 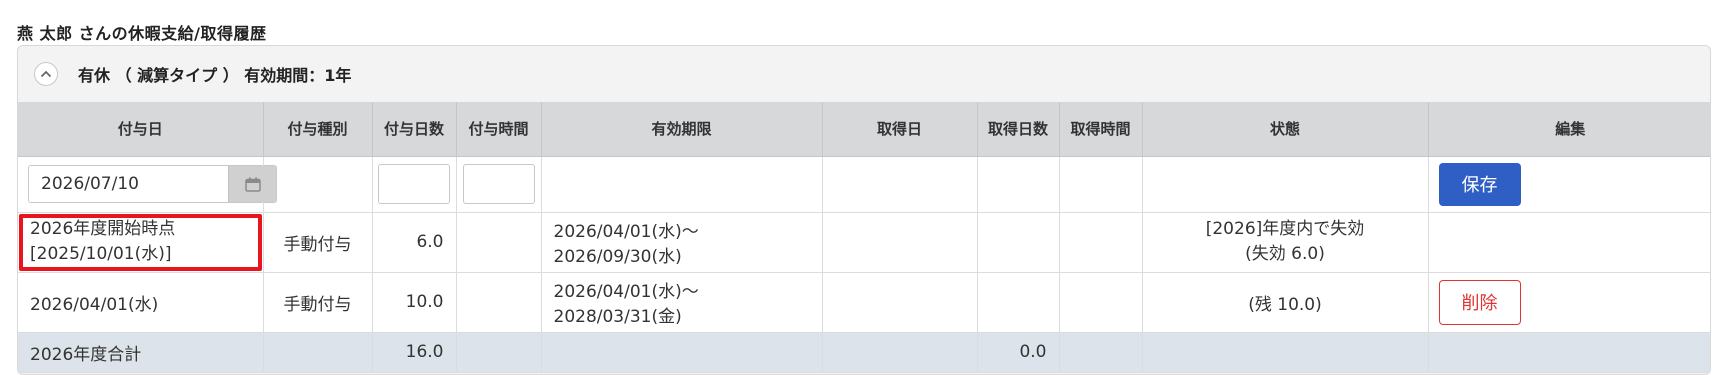 I want to click on col-header-acquired-date: 取得日, so click(x=900, y=129).